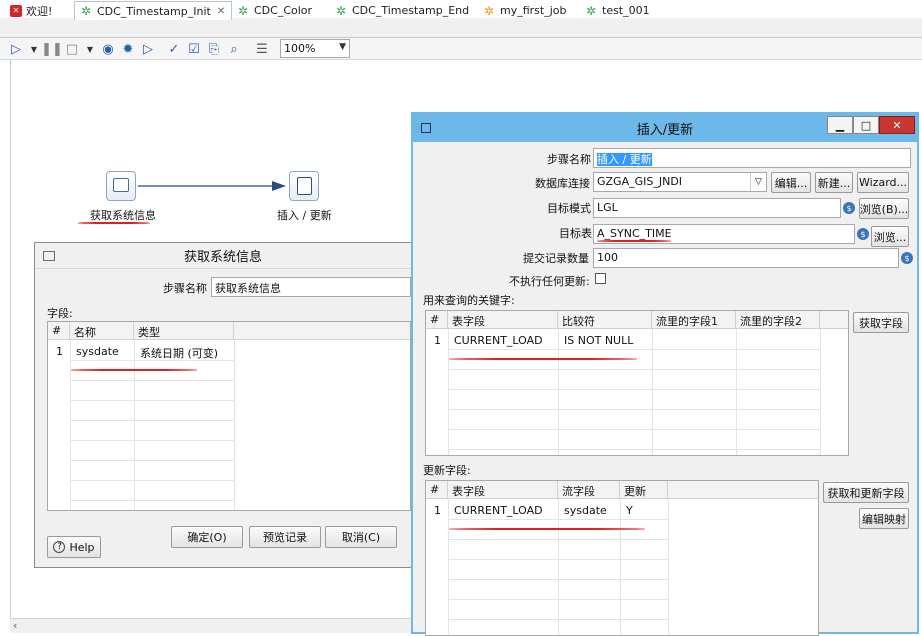 The image size is (922, 636). I want to click on cancel-button: 取消(C), so click(361, 537).